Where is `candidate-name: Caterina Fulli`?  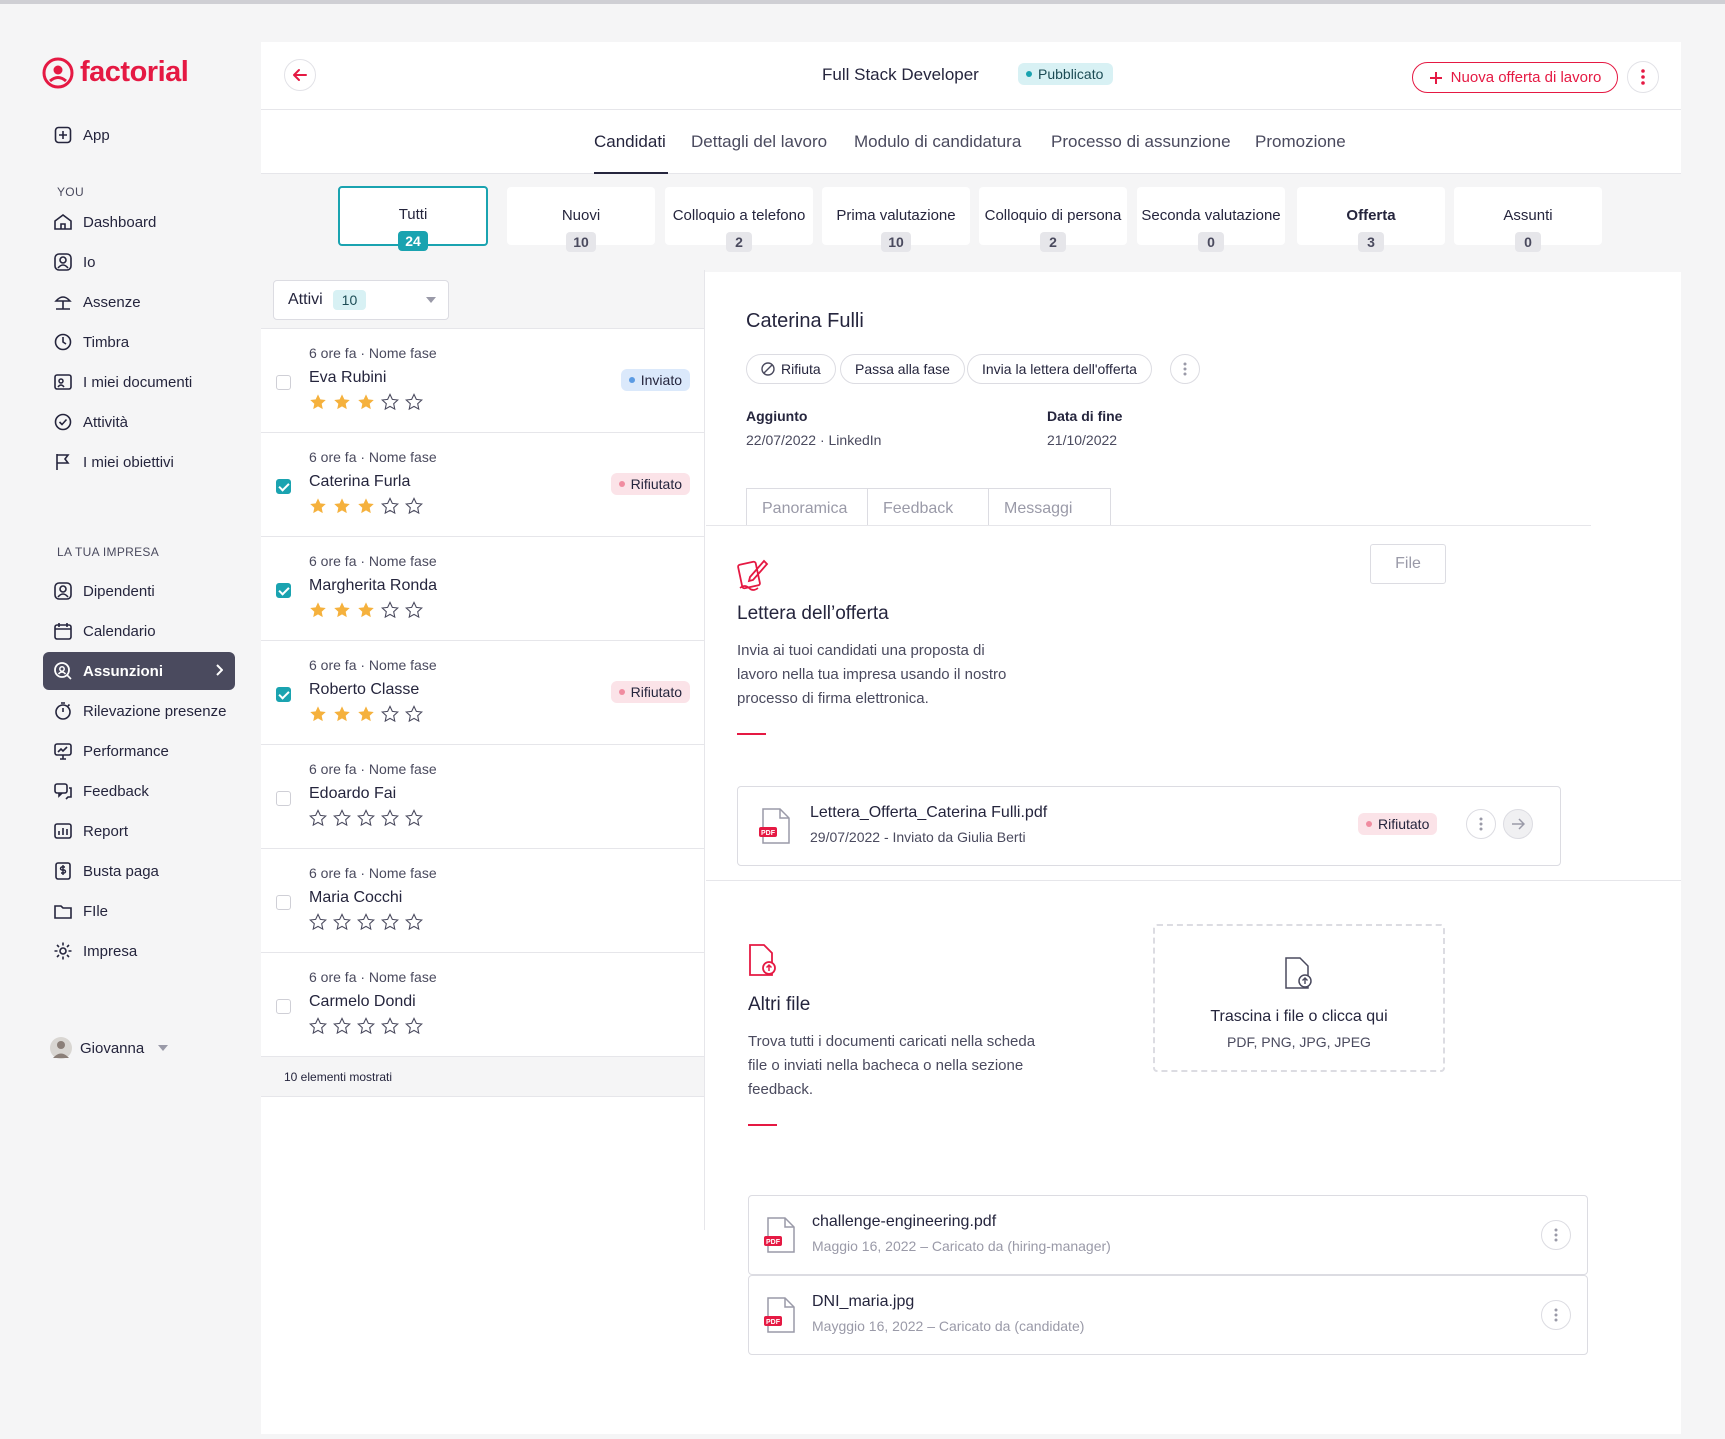
candidate-name: Caterina Fulli is located at coordinates (805, 321).